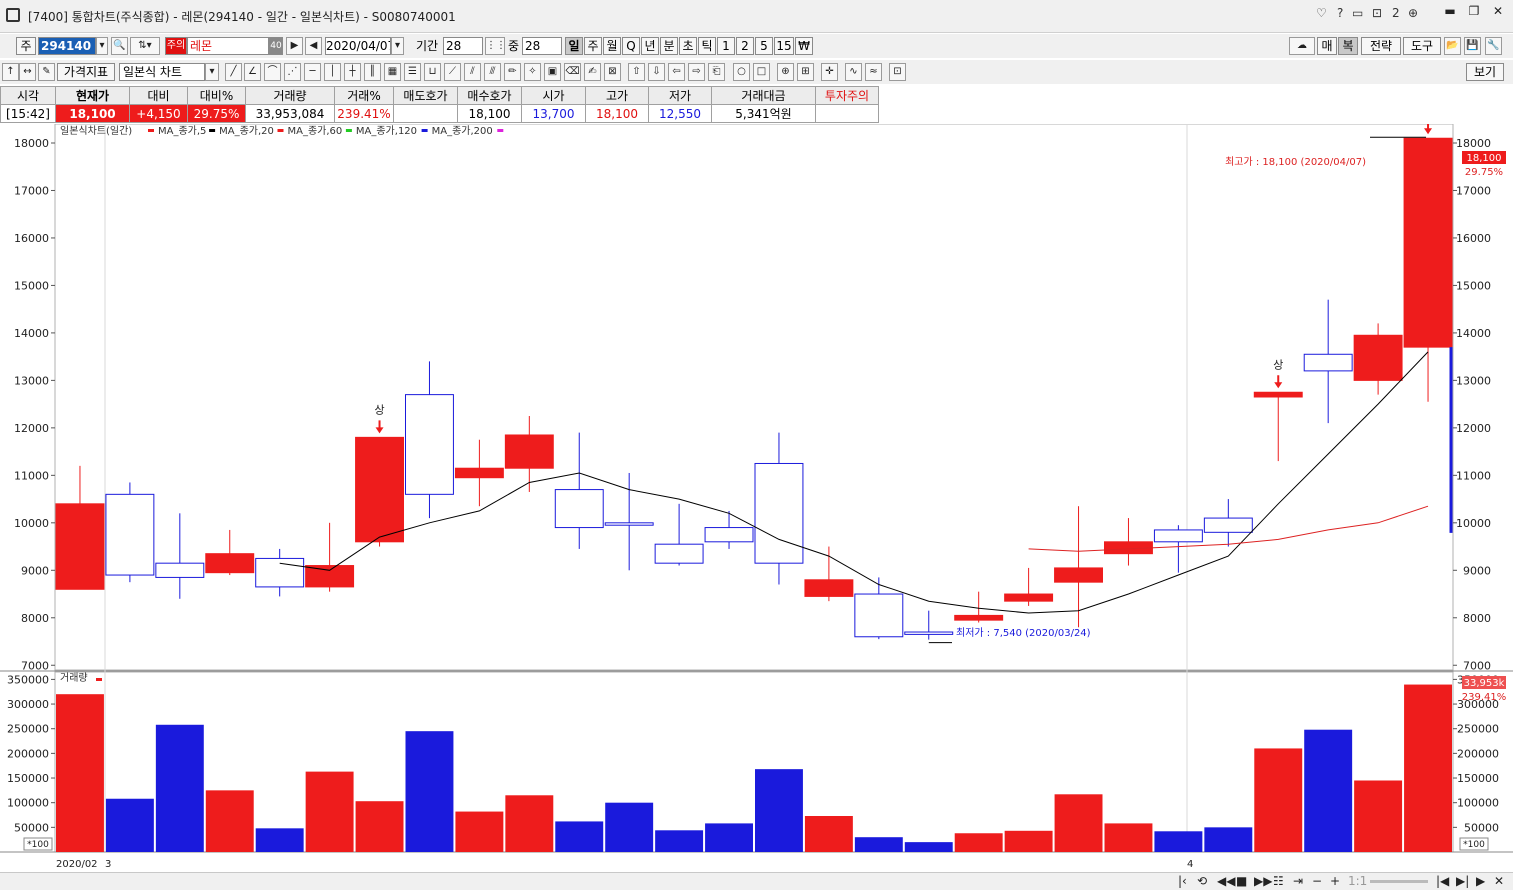 This screenshot has width=1513, height=890. Describe the element at coordinates (1317, 881) in the screenshot. I see `zoom-out-icon: −` at that location.